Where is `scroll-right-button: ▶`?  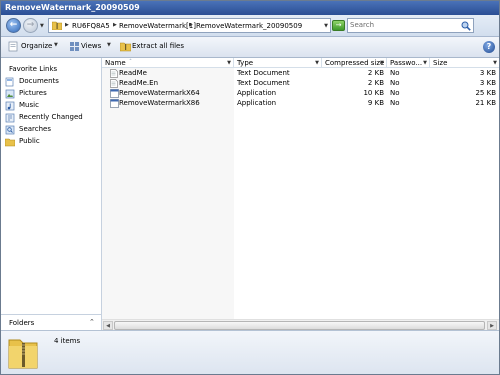
scroll-right-button: ▶ is located at coordinates (492, 325).